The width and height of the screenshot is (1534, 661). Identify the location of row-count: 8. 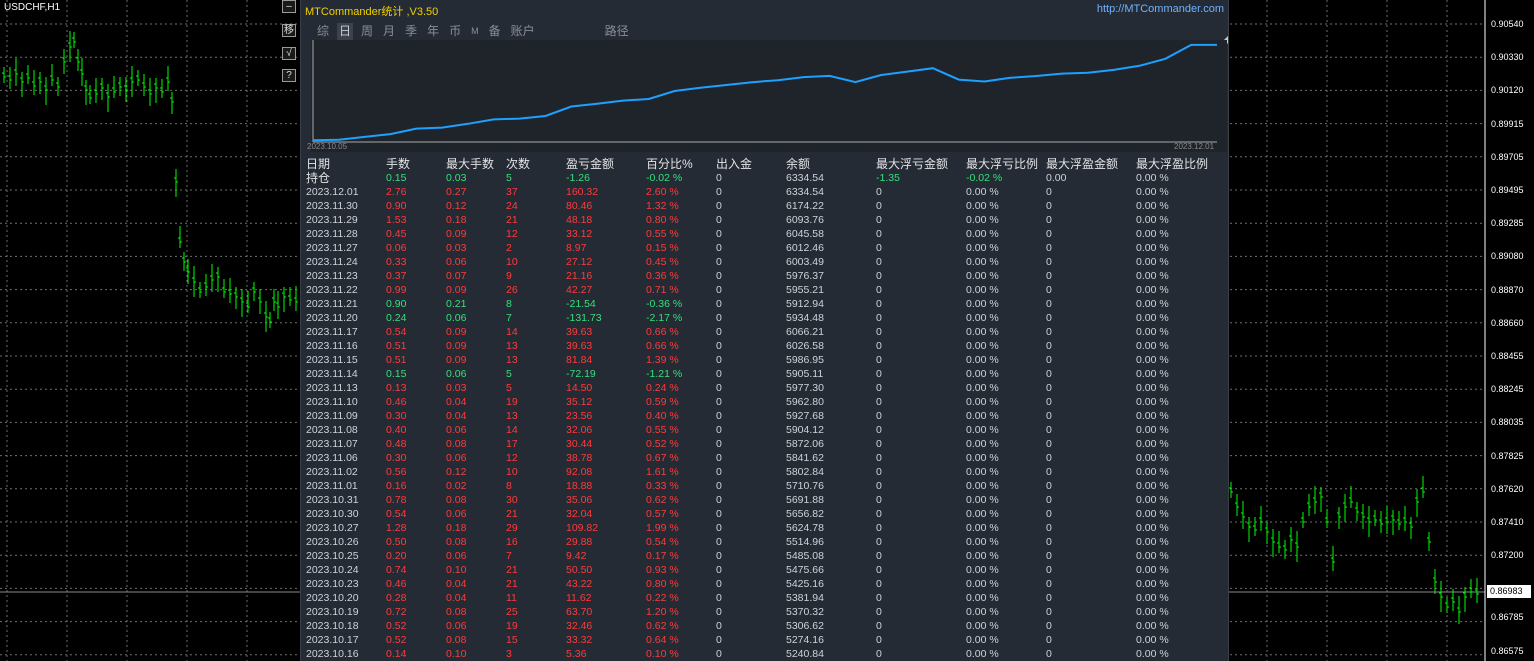
(509, 486).